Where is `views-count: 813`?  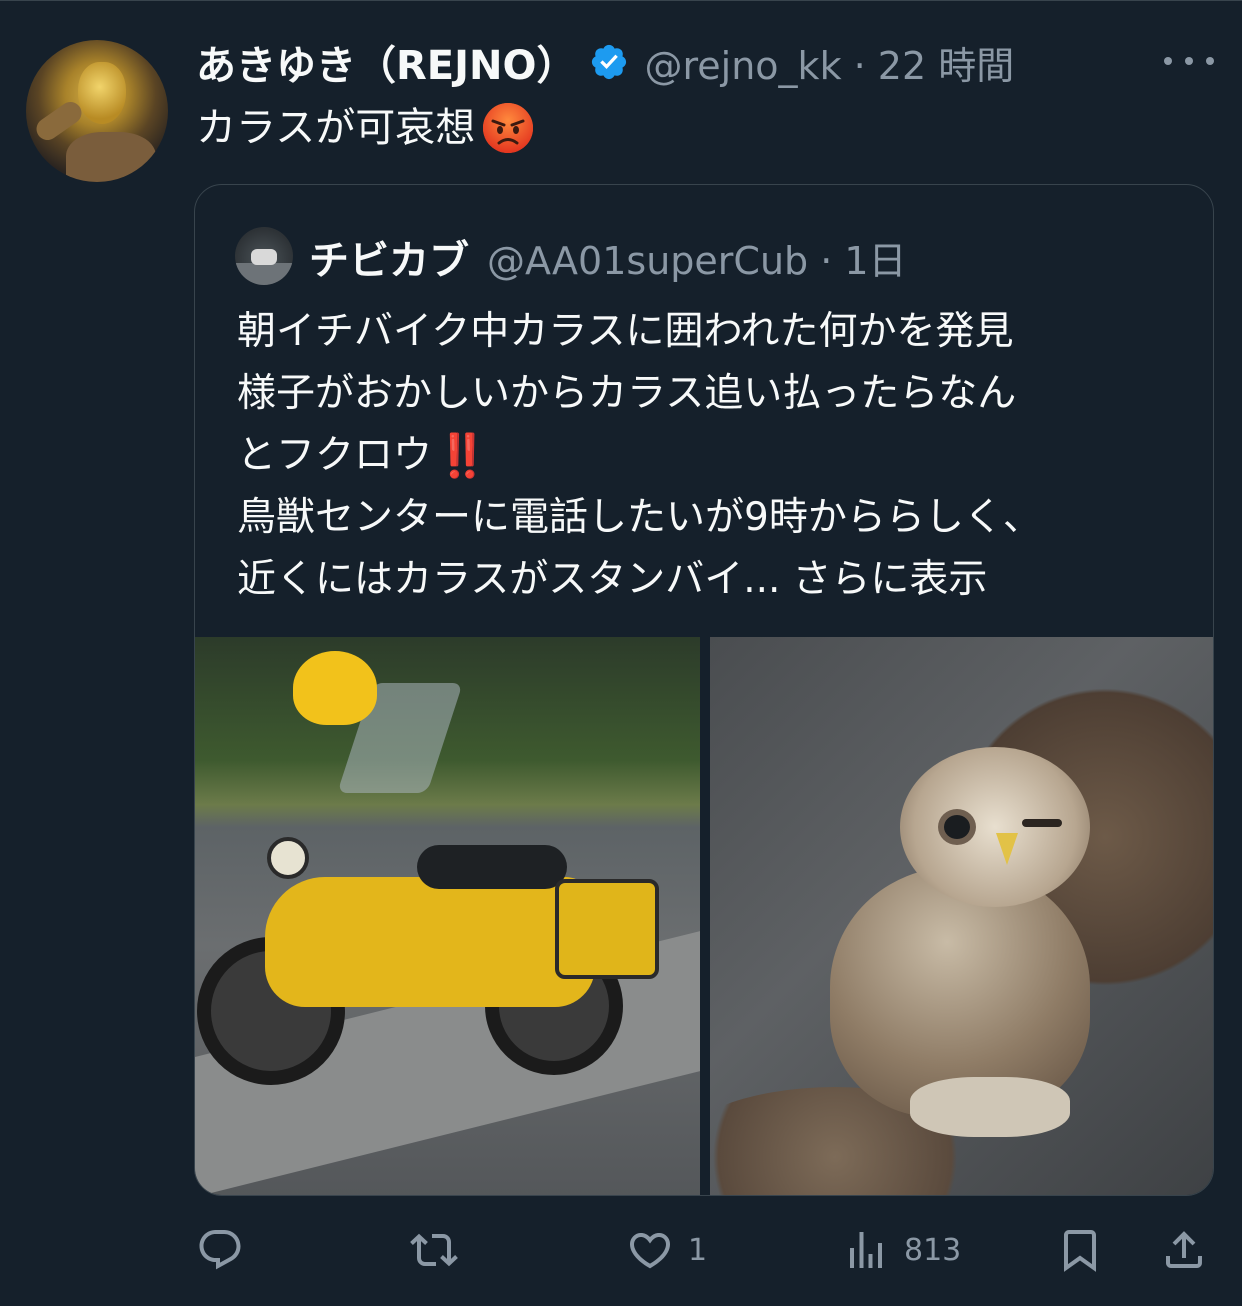
views-count: 813 is located at coordinates (933, 1250).